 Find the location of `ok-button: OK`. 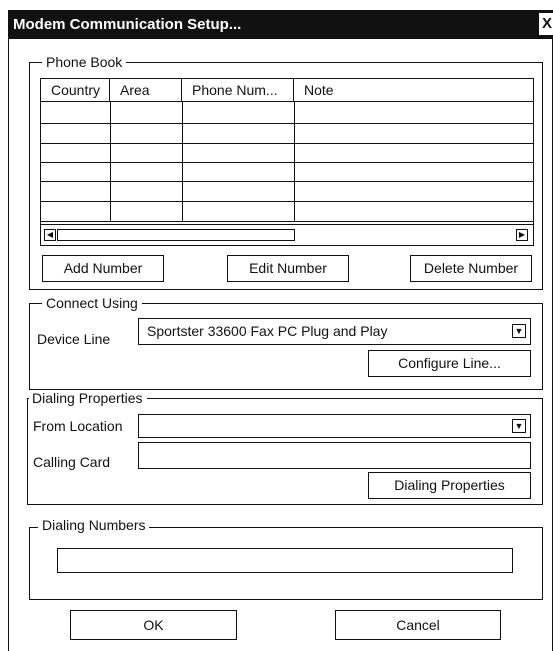

ok-button: OK is located at coordinates (153, 625).